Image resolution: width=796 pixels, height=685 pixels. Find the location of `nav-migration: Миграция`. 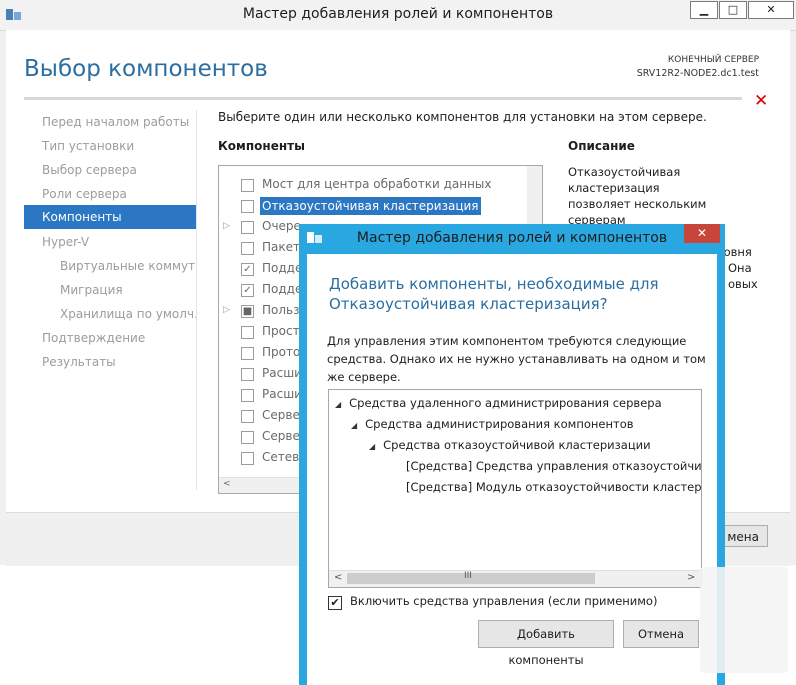

nav-migration: Миграция is located at coordinates (110, 290).